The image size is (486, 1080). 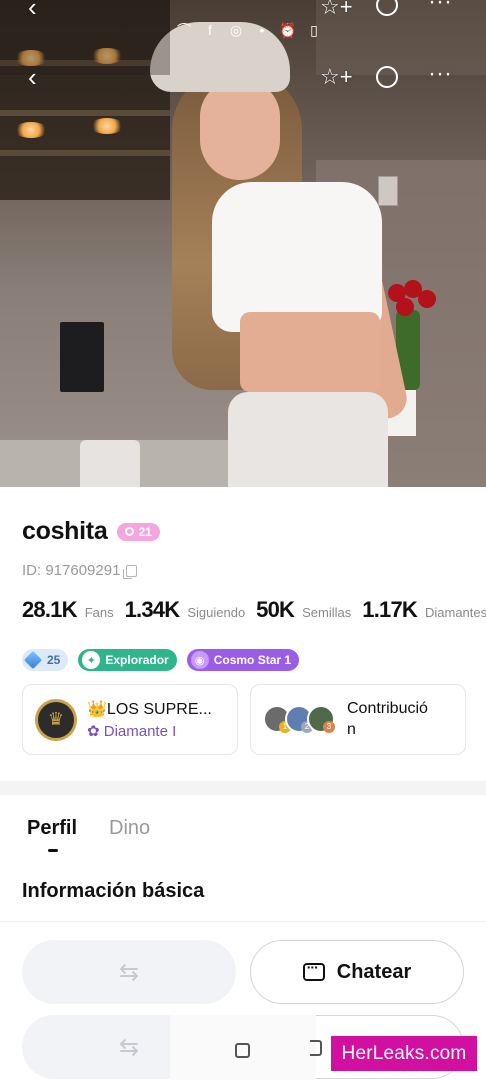 What do you see at coordinates (242, 1050) in the screenshot?
I see `recent-apps-icon` at bounding box center [242, 1050].